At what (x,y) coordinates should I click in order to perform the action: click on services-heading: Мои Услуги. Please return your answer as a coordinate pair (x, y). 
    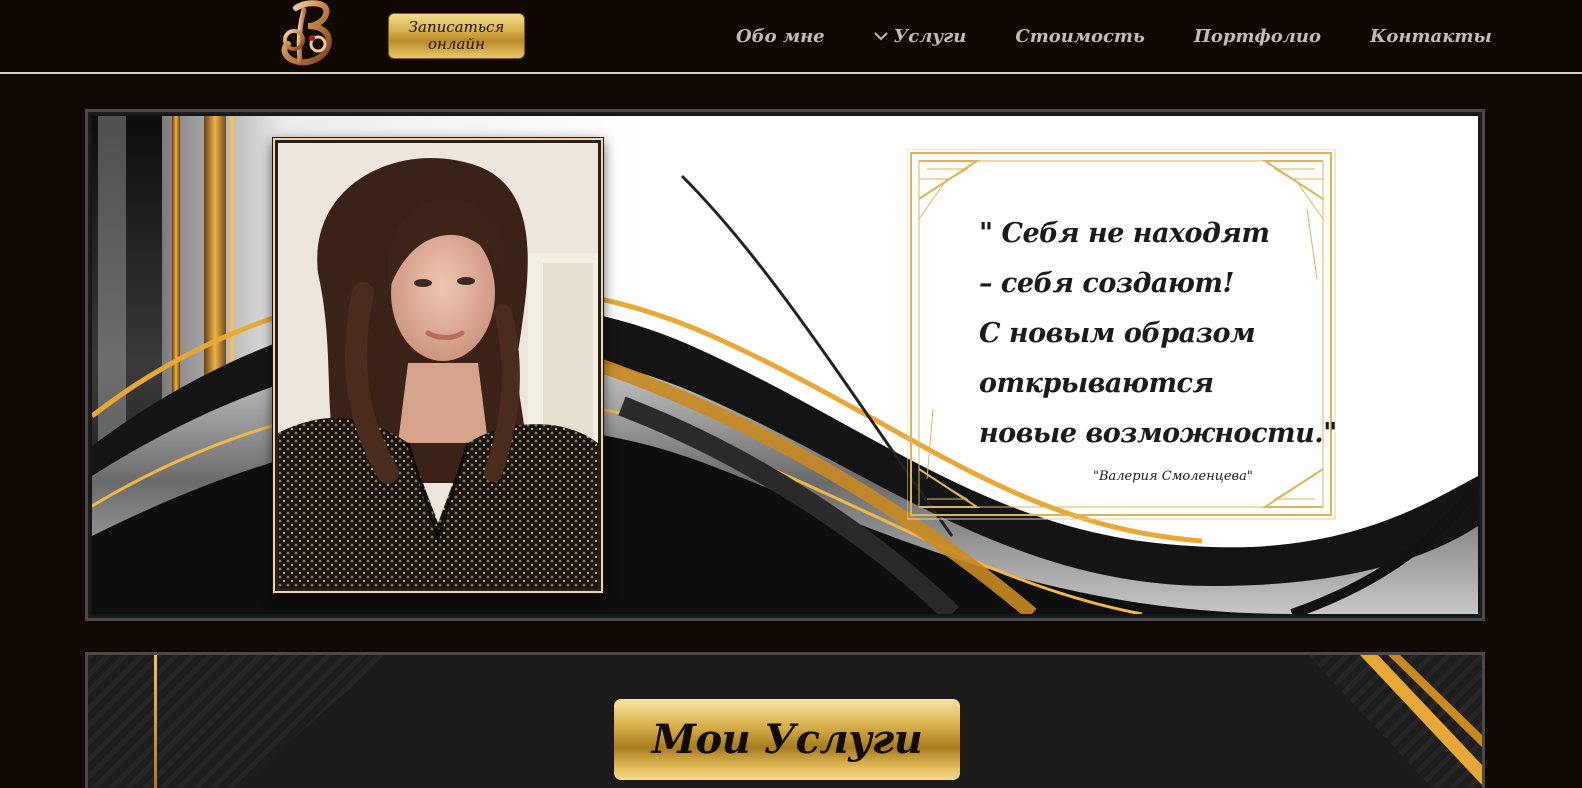
    Looking at the image, I should click on (787, 739).